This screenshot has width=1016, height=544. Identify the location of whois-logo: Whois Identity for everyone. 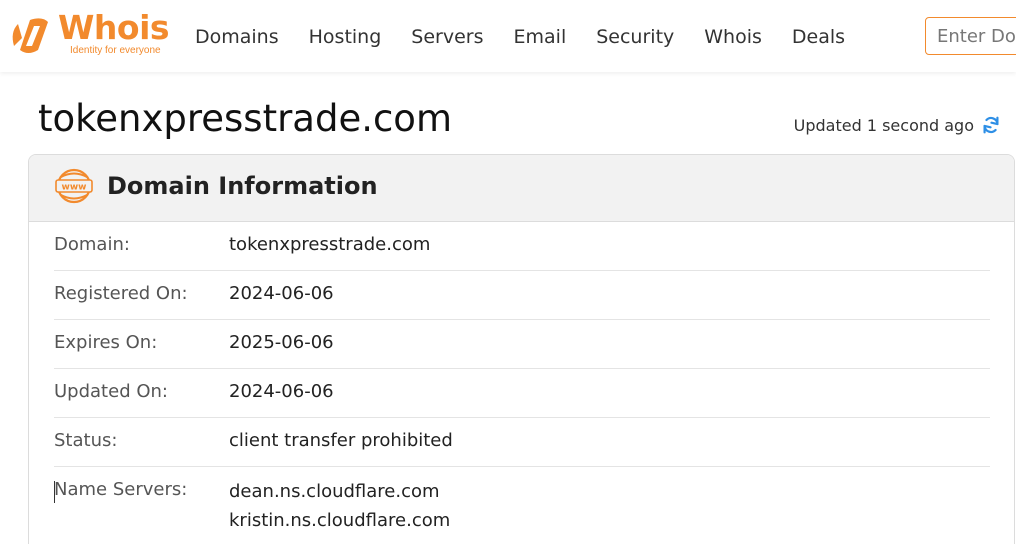
(89, 34).